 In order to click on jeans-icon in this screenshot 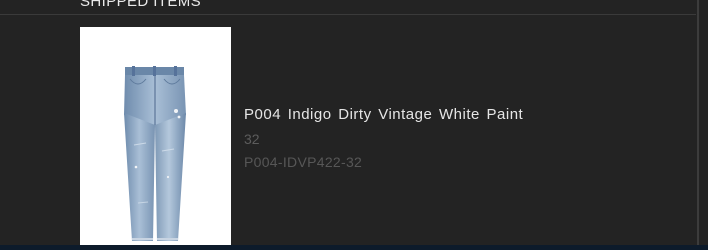, I will do `click(155, 153)`.